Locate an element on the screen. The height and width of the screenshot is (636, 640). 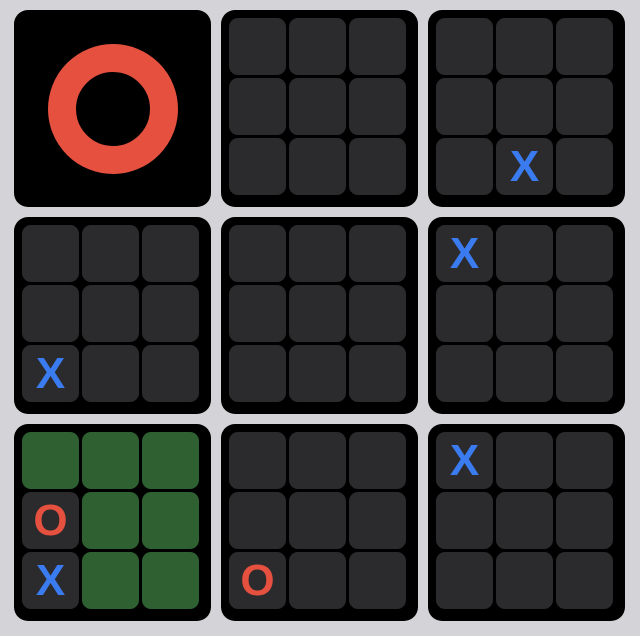
subboard-3: X is located at coordinates (526, 108).